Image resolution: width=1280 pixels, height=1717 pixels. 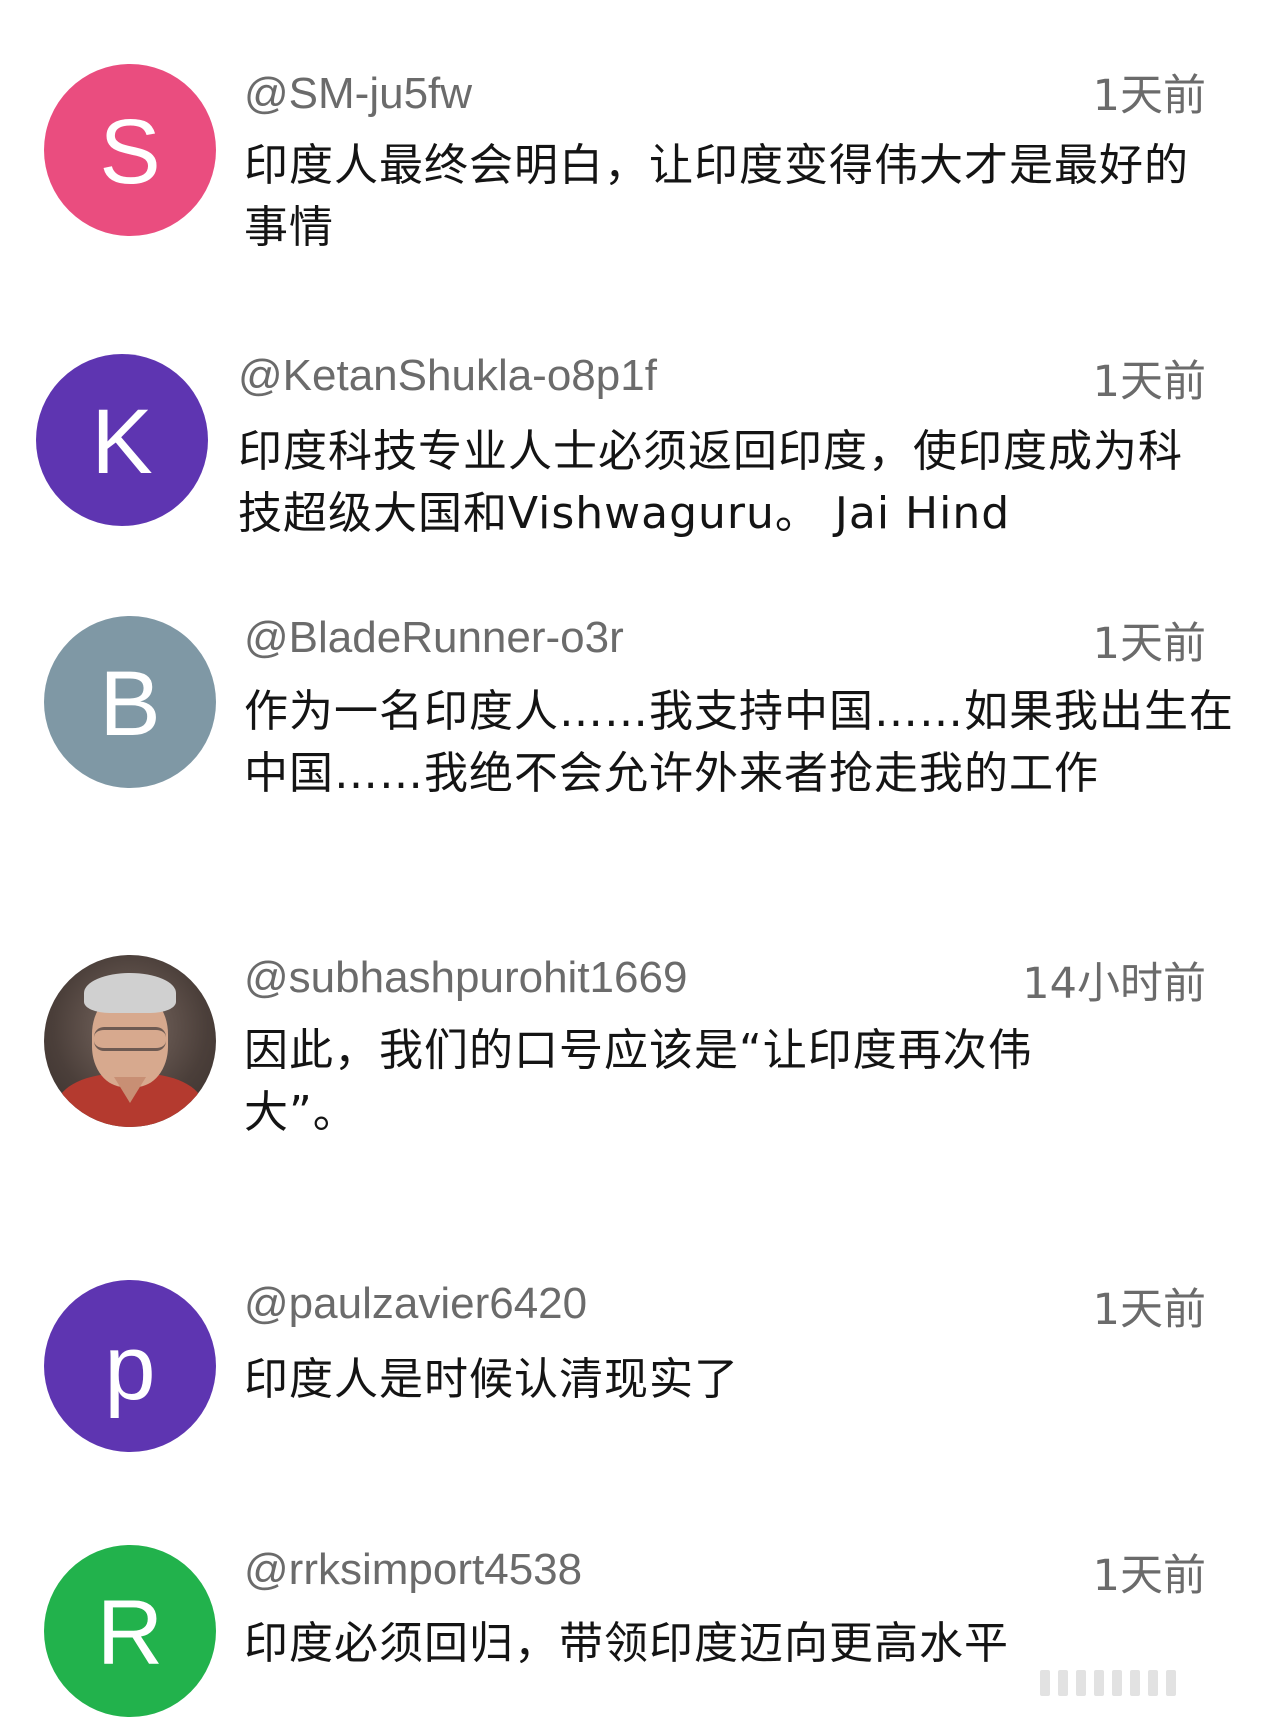 I want to click on person-photo-icon, so click(x=130, y=1041).